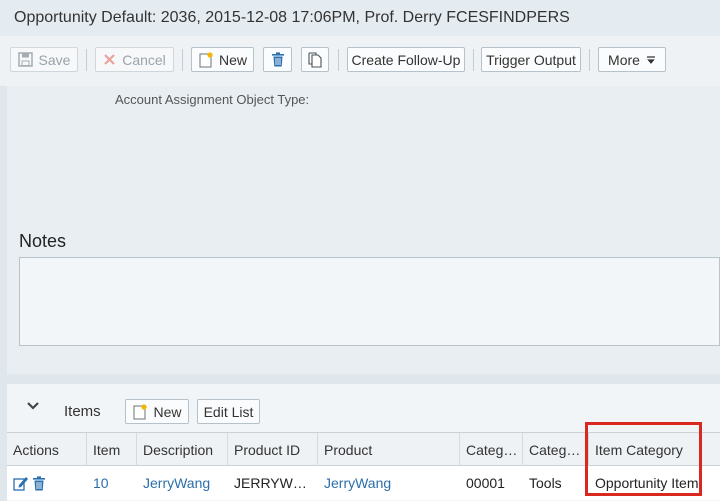 The image size is (720, 501). I want to click on save-icon, so click(25, 59).